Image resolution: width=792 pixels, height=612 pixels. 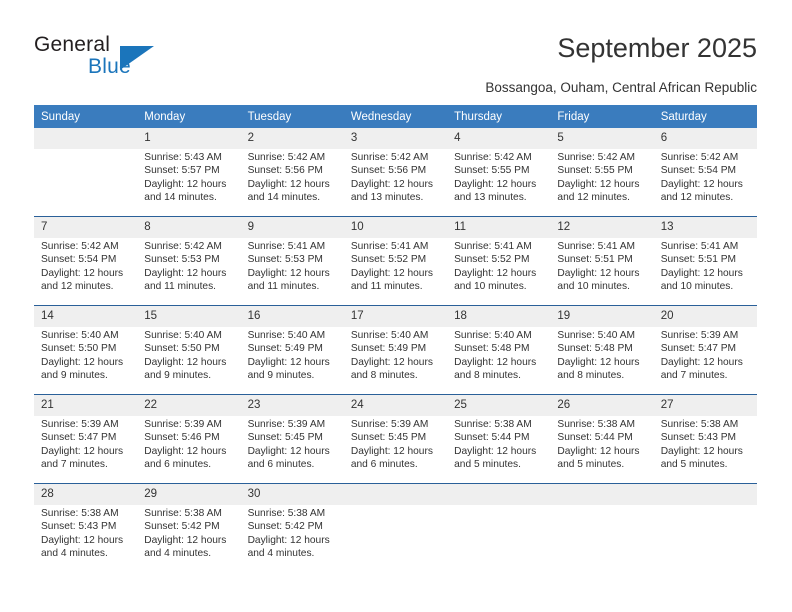 What do you see at coordinates (86, 227) in the screenshot?
I see `day-cell-date: 7` at bounding box center [86, 227].